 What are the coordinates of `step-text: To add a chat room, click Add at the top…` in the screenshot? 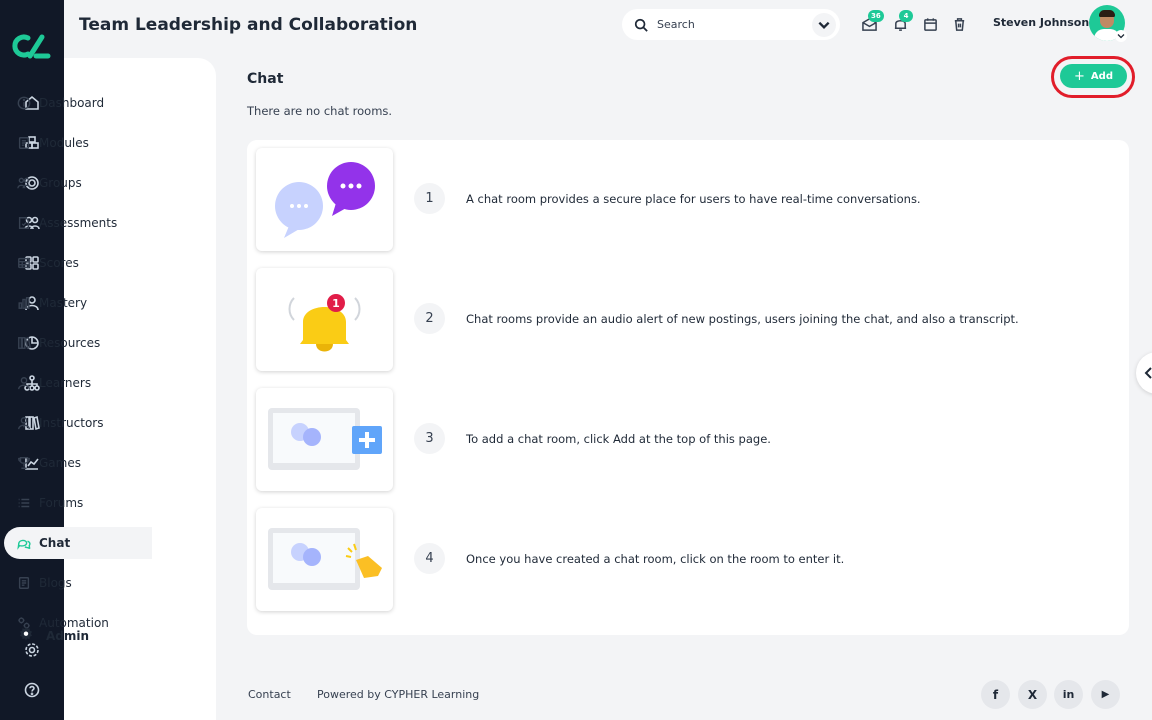 It's located at (618, 439).